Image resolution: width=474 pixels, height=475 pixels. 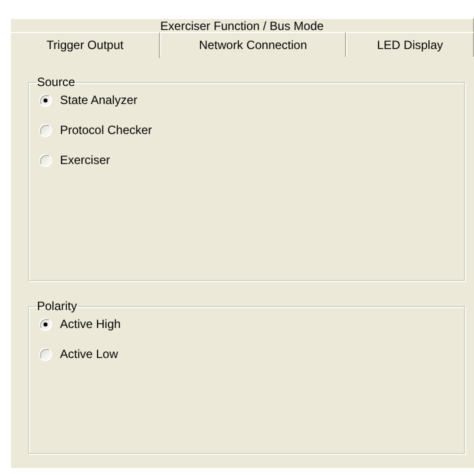 I want to click on group-title: Source, so click(x=56, y=82).